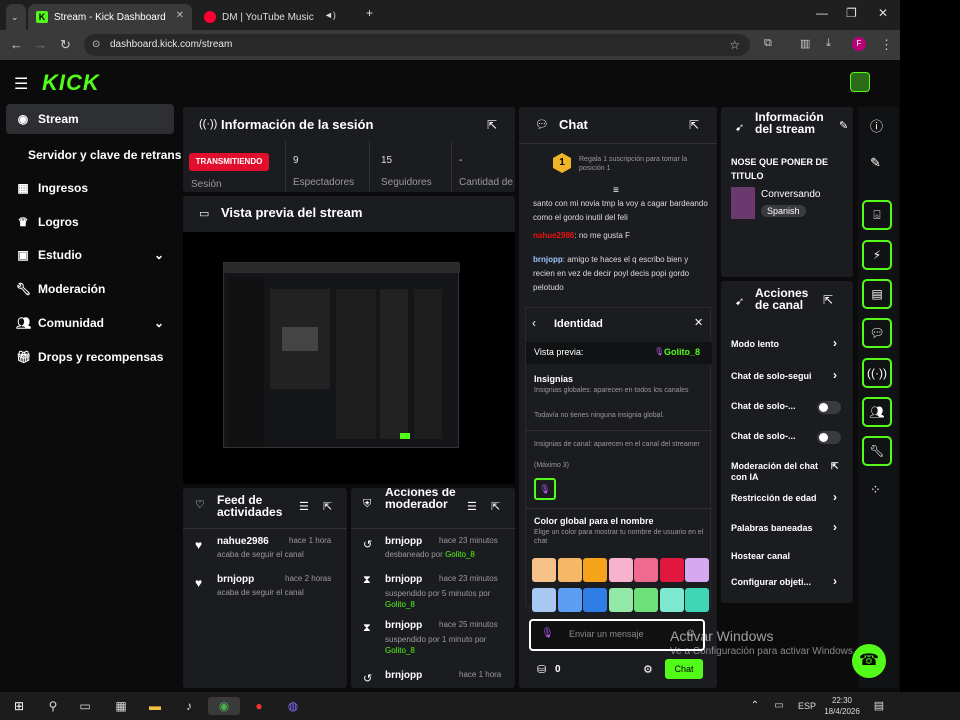 This screenshot has width=960, height=720. What do you see at coordinates (790, 375) in the screenshot?
I see `channel-action-item: Chat de solo-segui ›` at bounding box center [790, 375].